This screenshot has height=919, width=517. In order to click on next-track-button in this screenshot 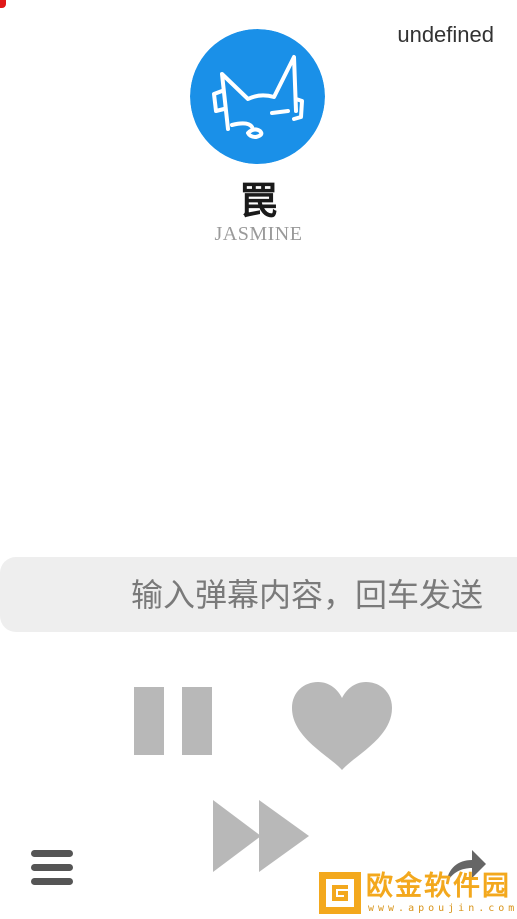, I will do `click(262, 836)`.